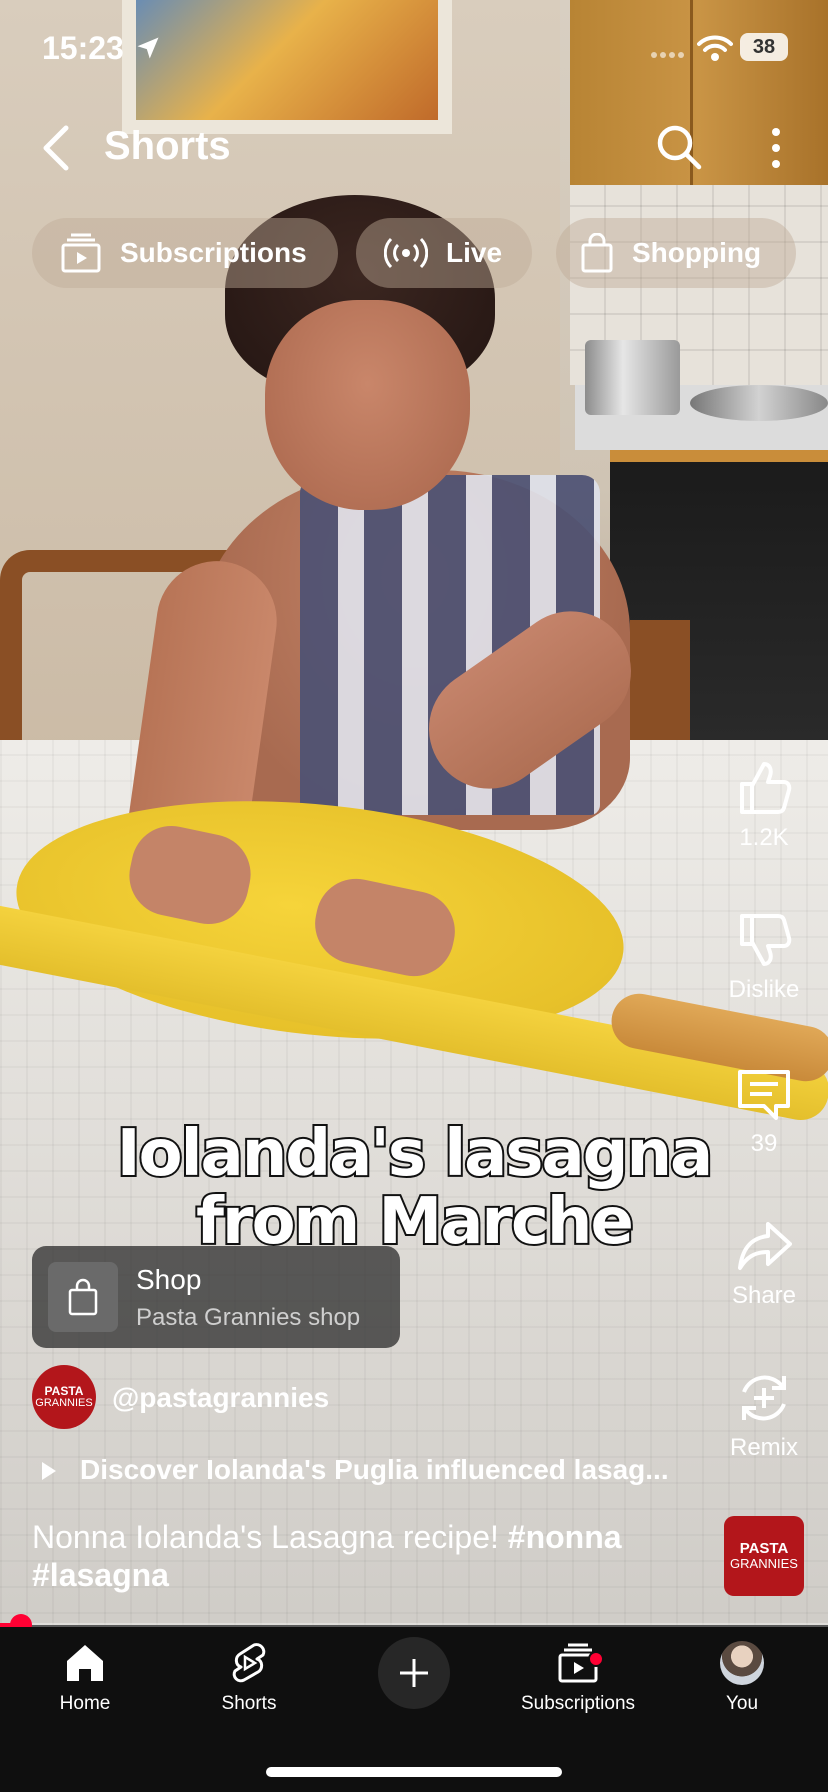  Describe the element at coordinates (764, 1295) in the screenshot. I see `share-label: Share` at that location.